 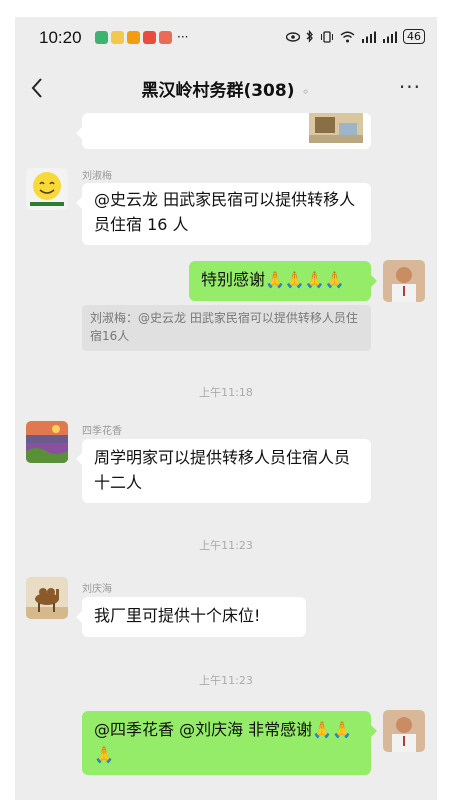 What do you see at coordinates (101, 37) in the screenshot?
I see `message-notification-icon` at bounding box center [101, 37].